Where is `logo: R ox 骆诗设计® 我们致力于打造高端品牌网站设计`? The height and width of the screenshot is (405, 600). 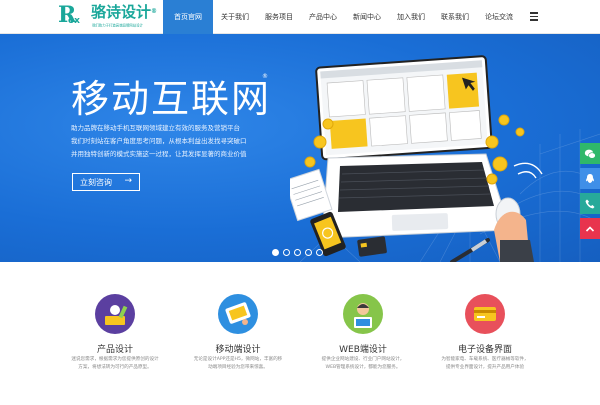
logo: R ox 骆诗设计® 我们致力于打造高端品牌网站设计 is located at coordinates (108, 16).